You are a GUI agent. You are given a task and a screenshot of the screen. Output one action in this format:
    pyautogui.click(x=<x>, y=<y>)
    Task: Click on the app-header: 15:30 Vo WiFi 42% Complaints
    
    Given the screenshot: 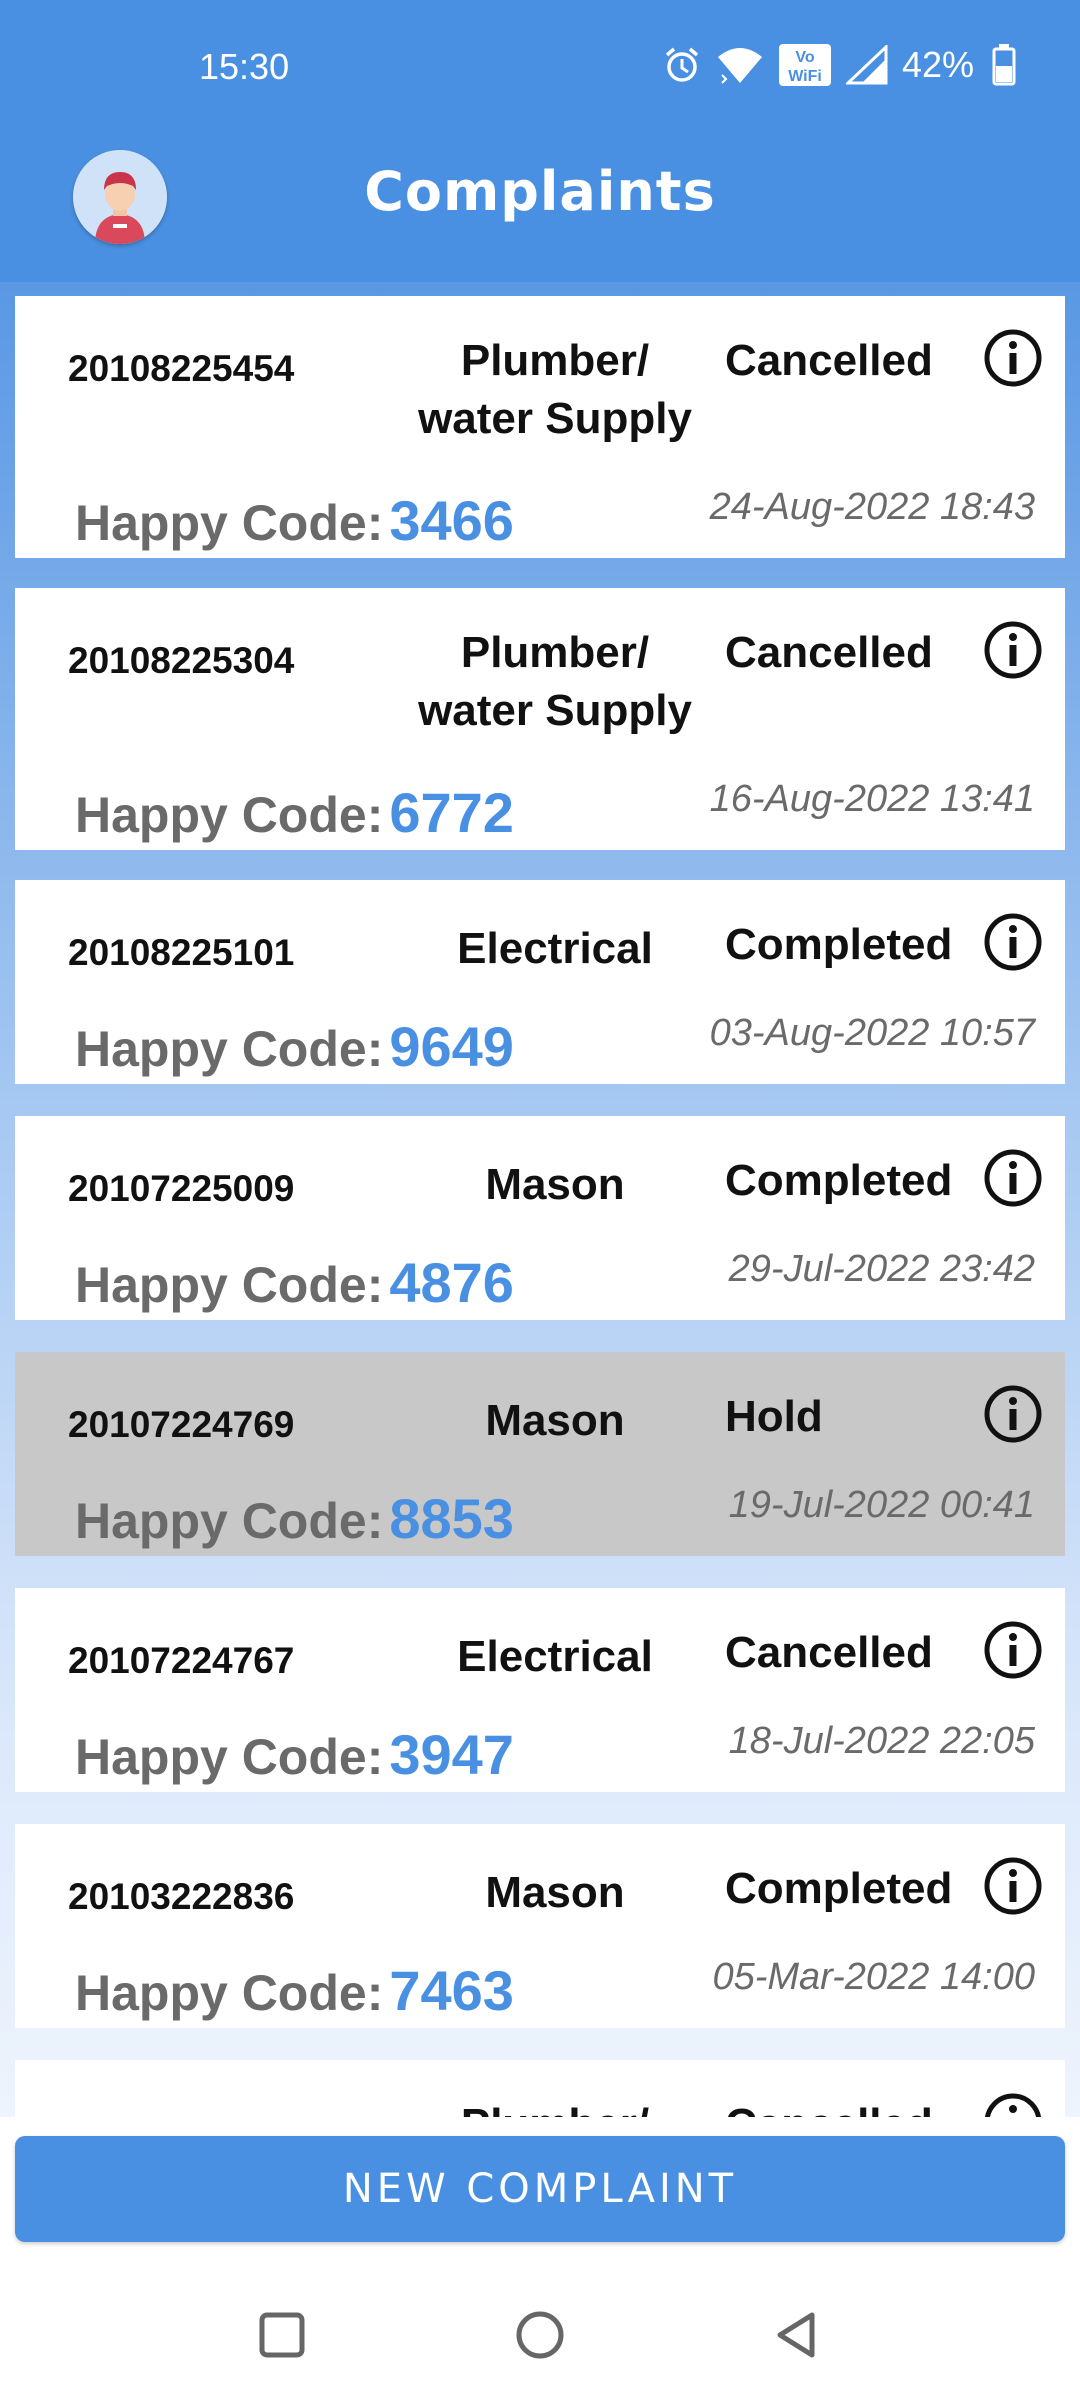 What is the action you would take?
    pyautogui.click(x=540, y=141)
    